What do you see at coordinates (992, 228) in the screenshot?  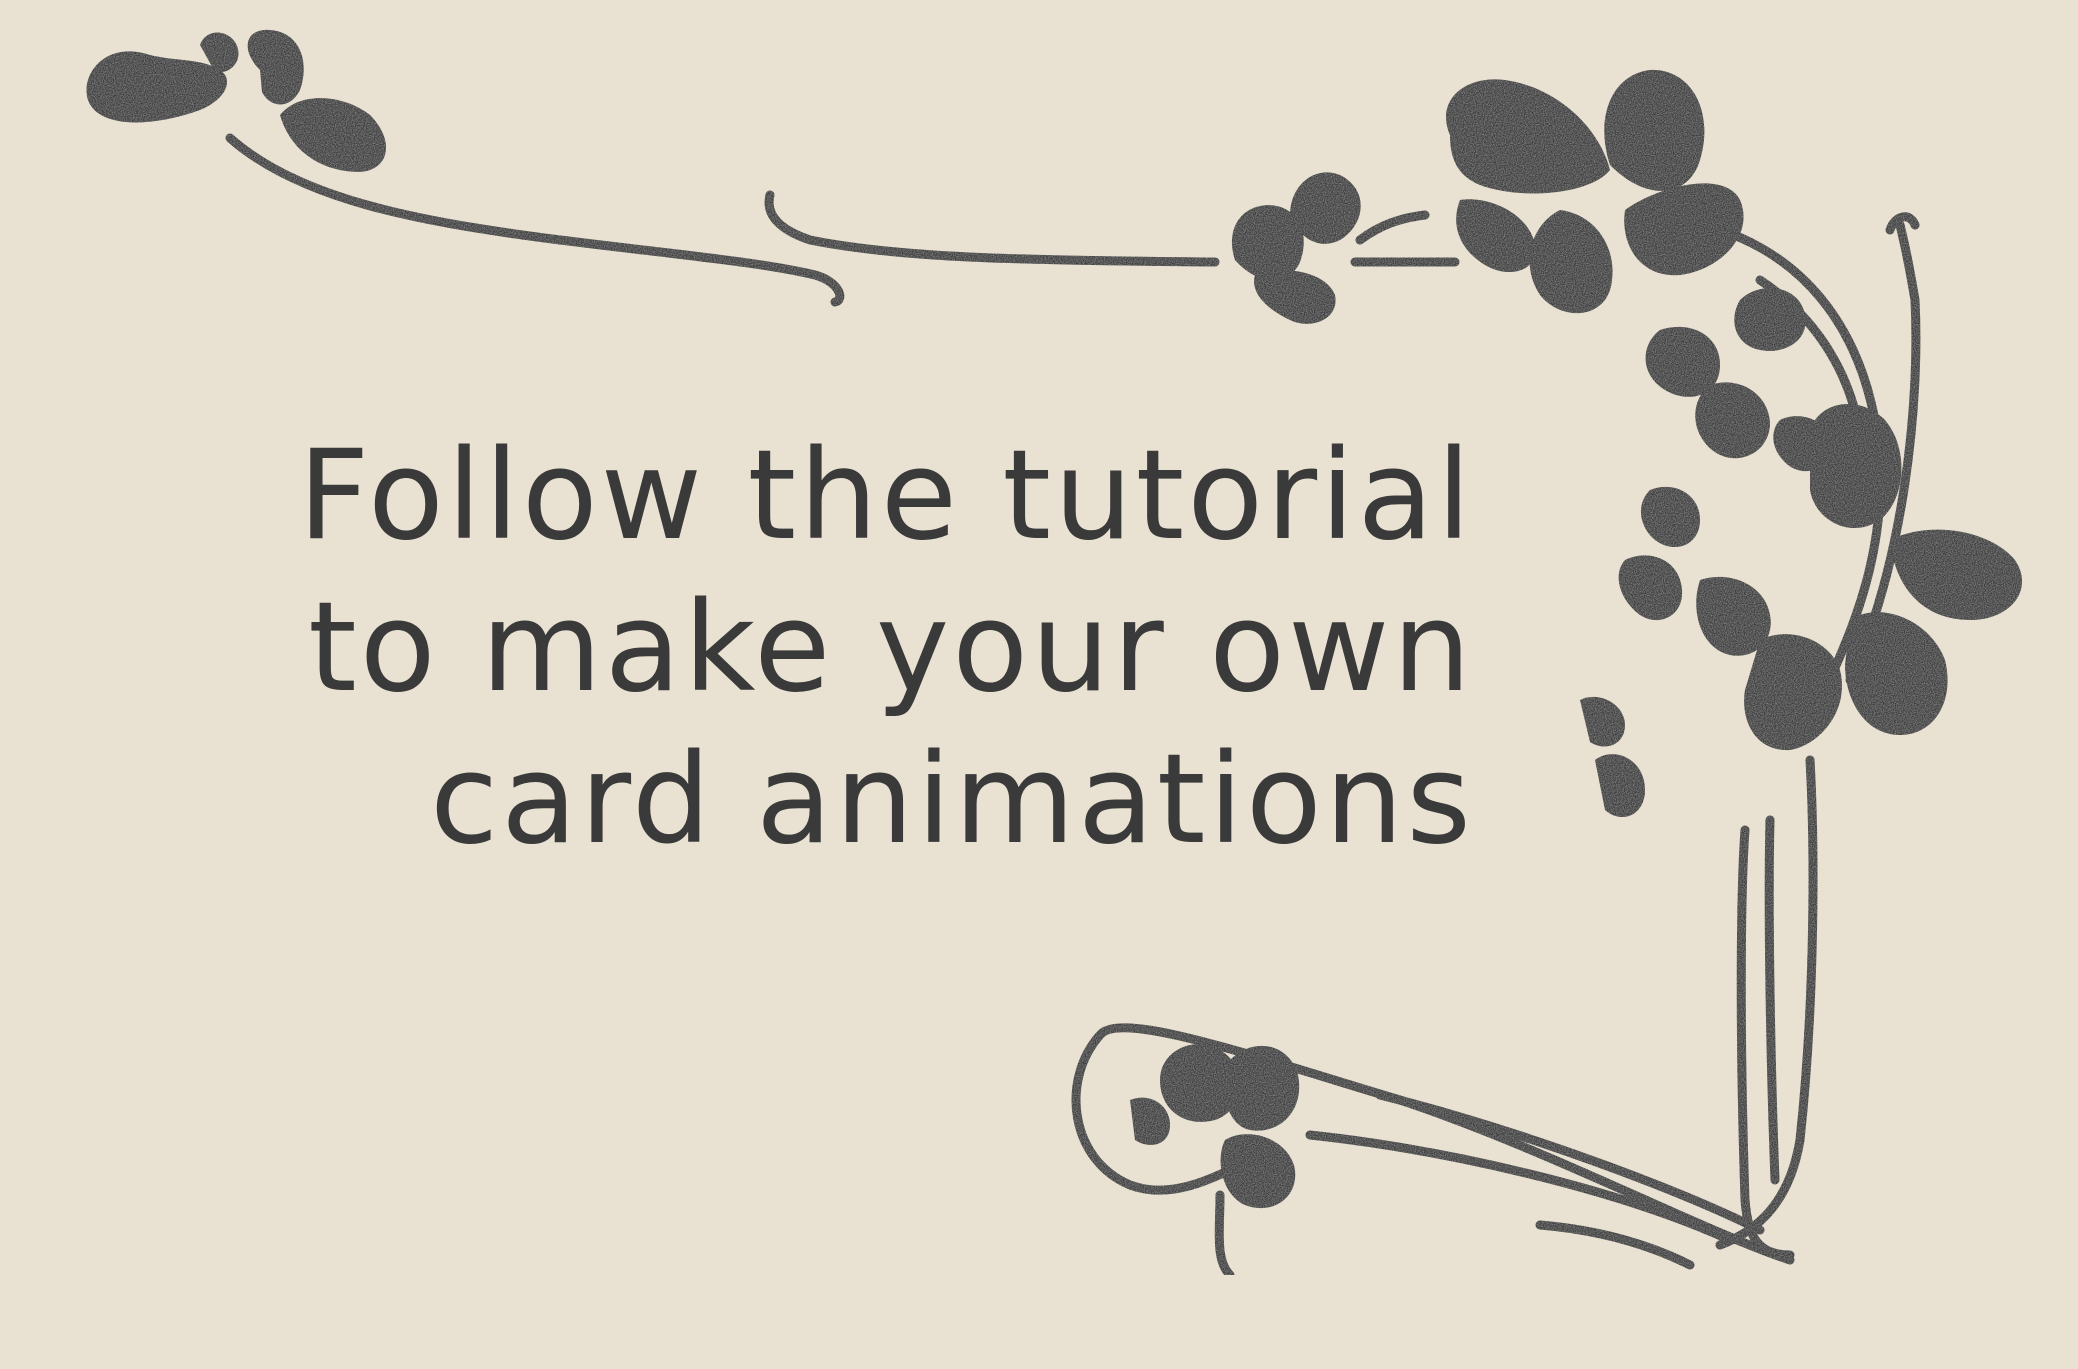 I see `top-vine-curl-icon` at bounding box center [992, 228].